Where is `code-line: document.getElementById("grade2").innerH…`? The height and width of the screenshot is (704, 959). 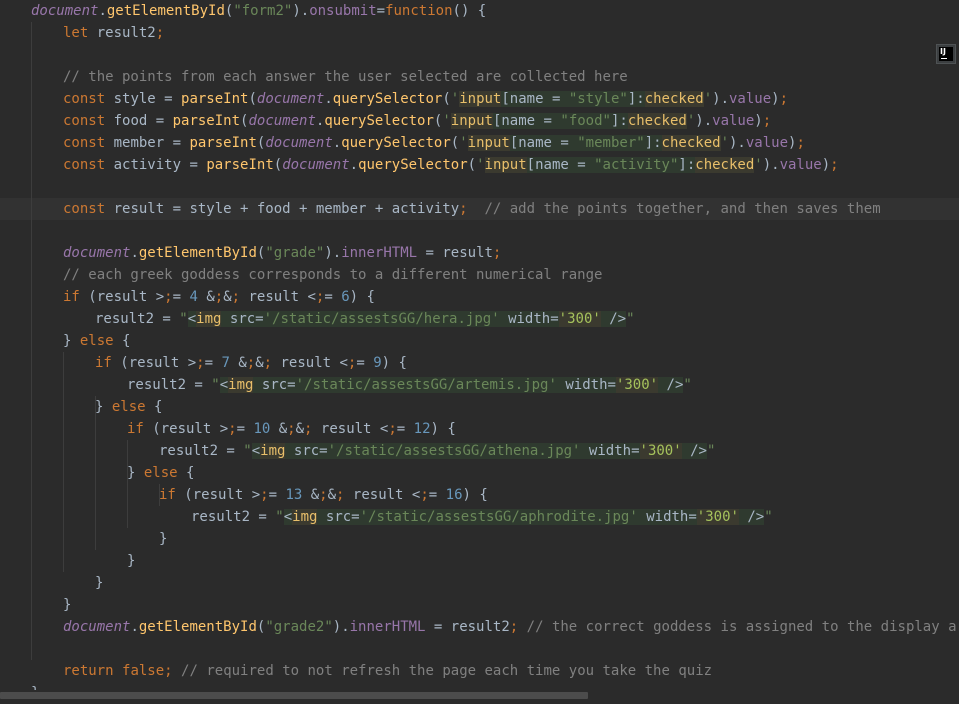
code-line: document.getElementById("grade2").innerH… is located at coordinates (479, 627).